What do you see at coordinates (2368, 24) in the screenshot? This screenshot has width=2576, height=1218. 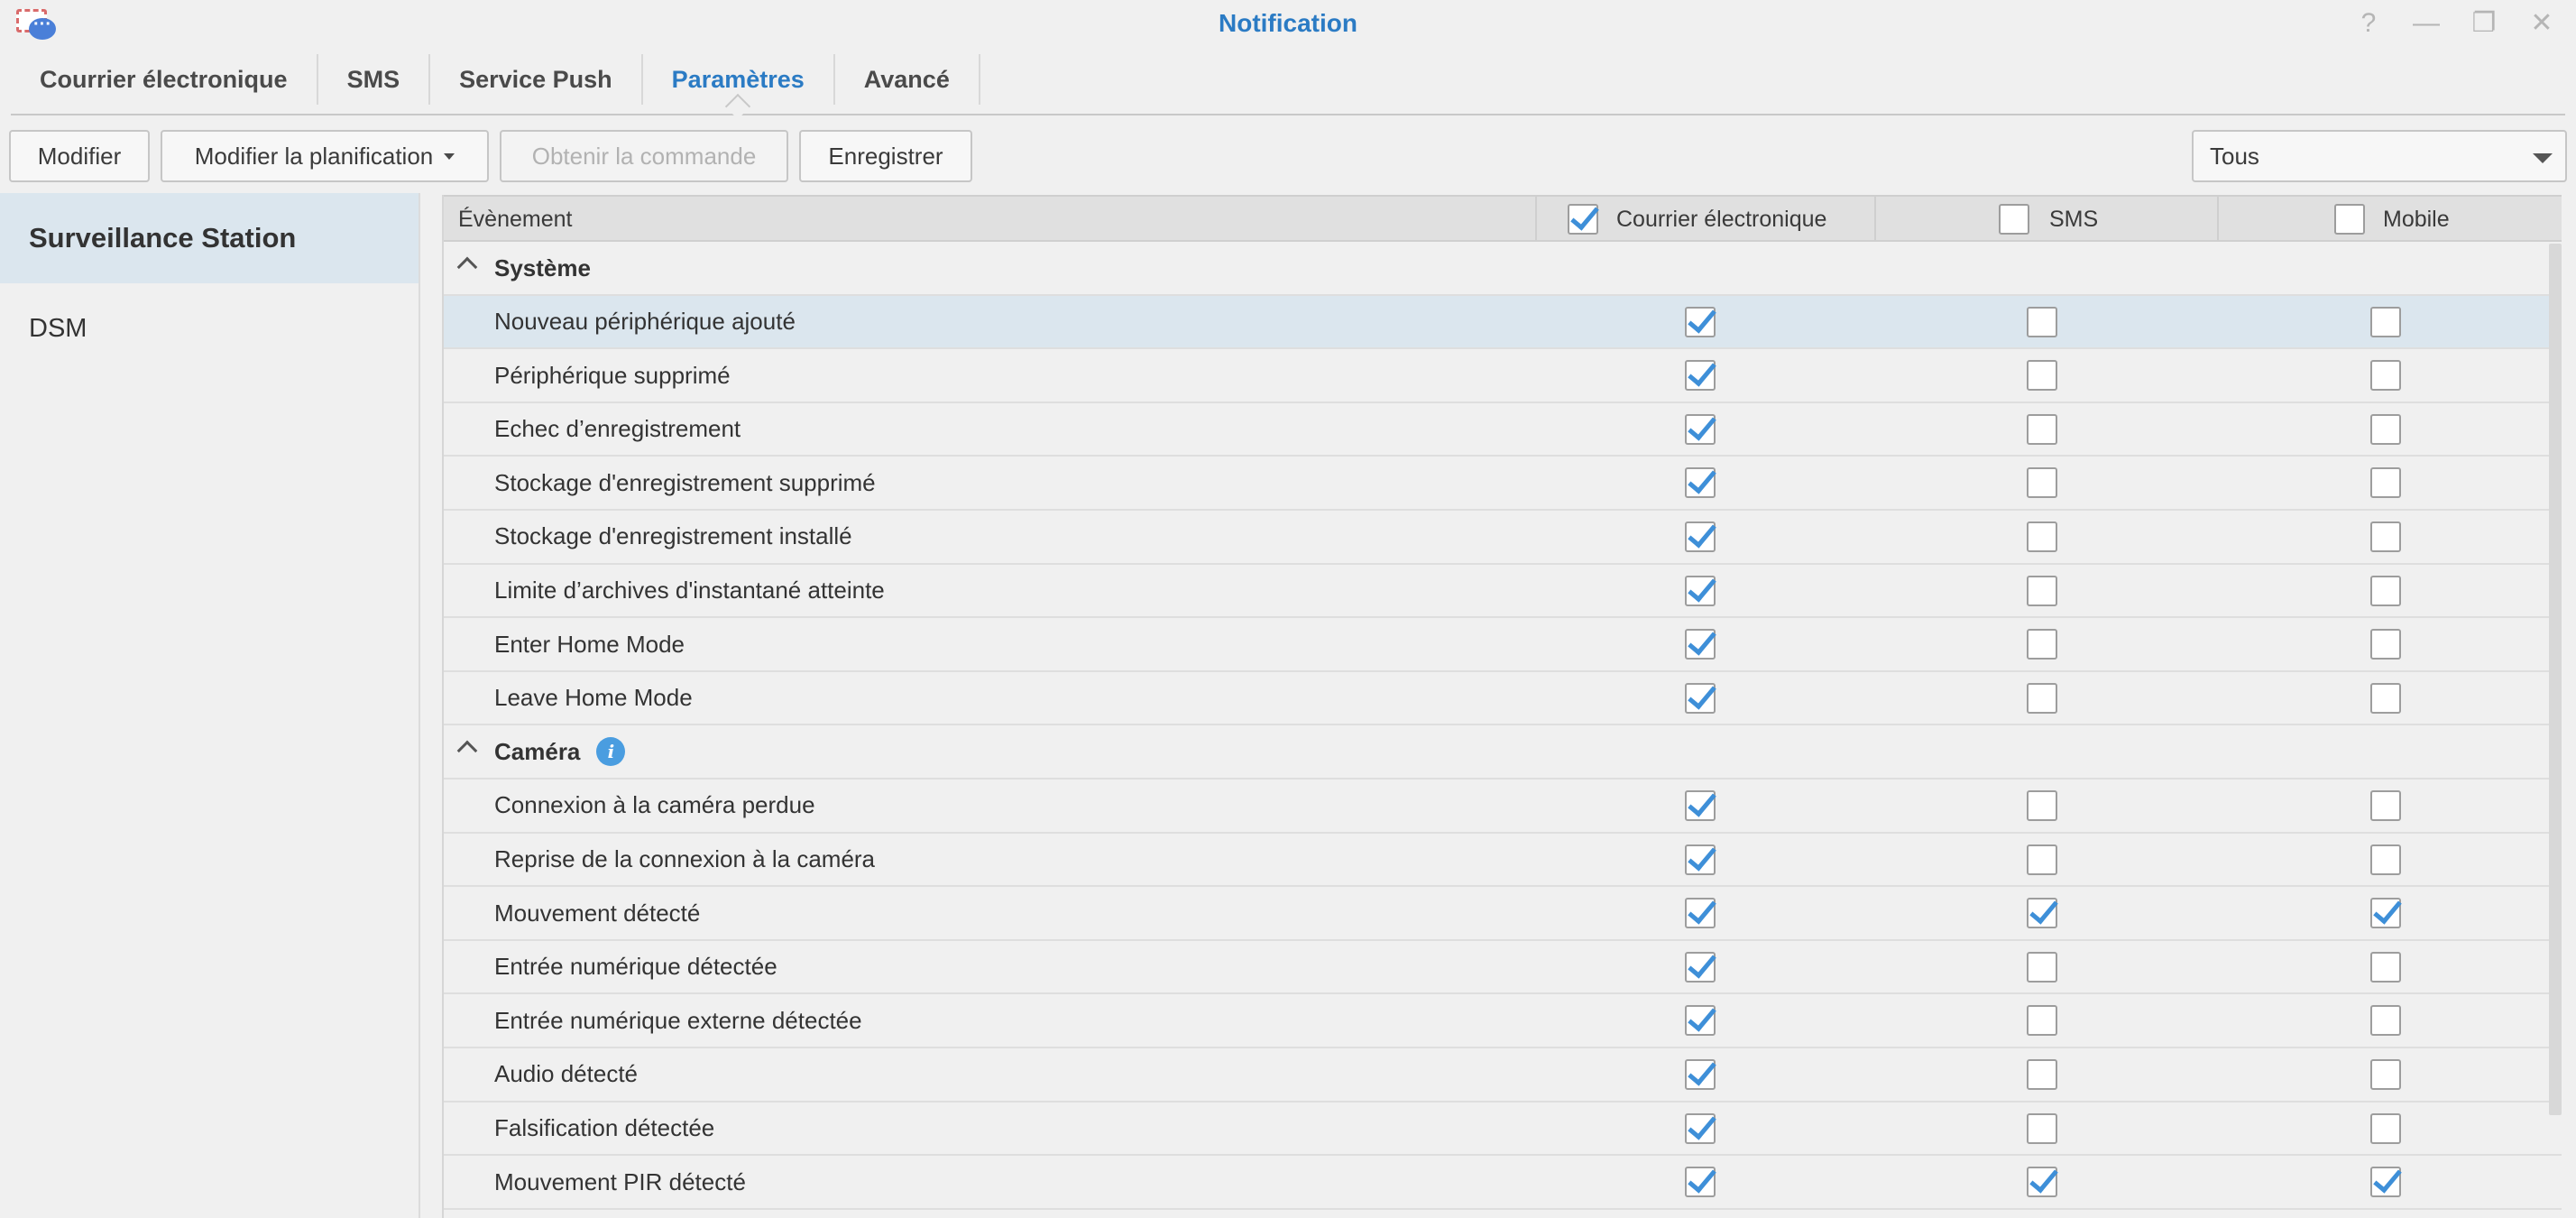 I see `help-icon: ?` at bounding box center [2368, 24].